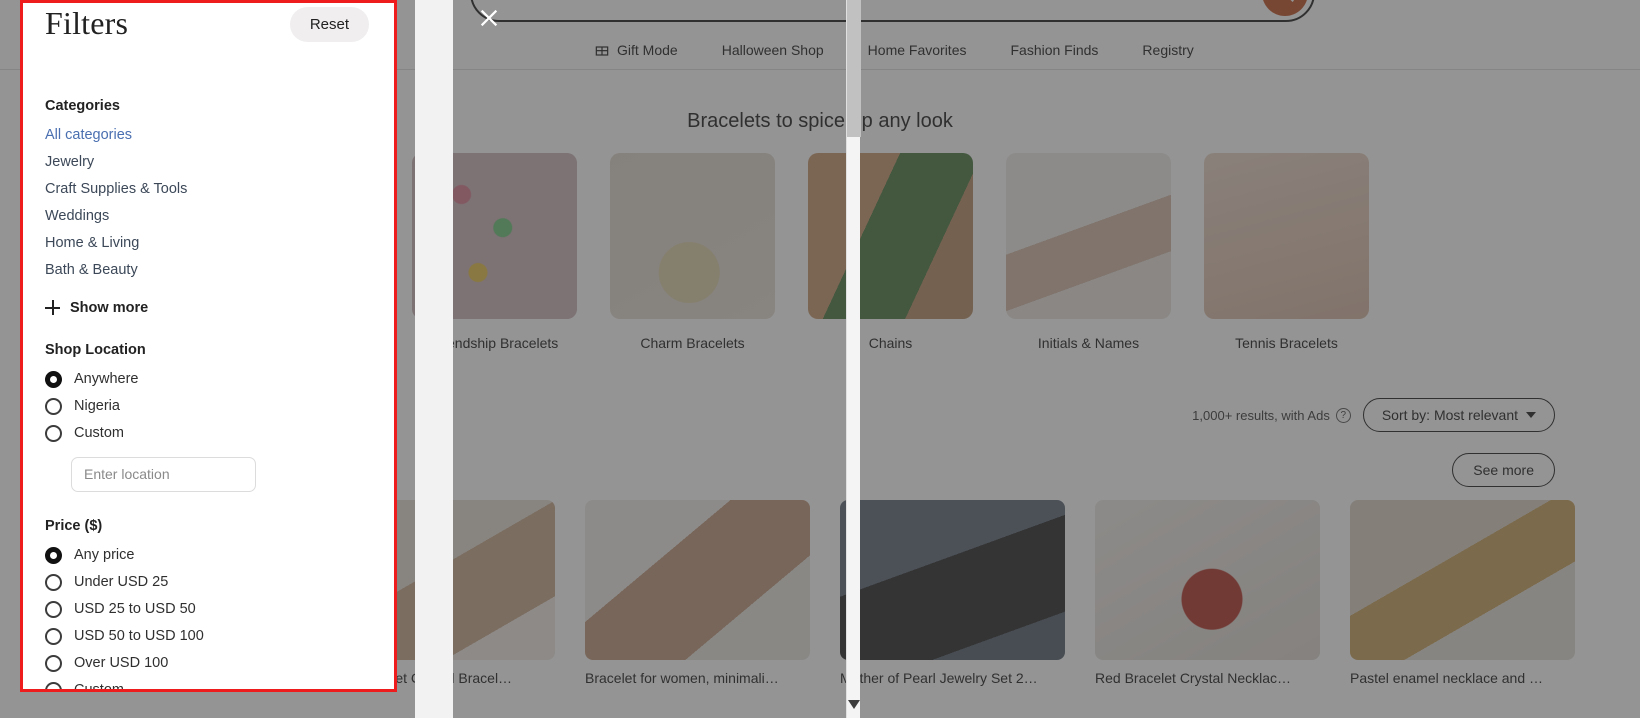 The width and height of the screenshot is (1640, 718). Describe the element at coordinates (1449, 415) in the screenshot. I see `sort-by-label: Sort by: Most relevant` at that location.